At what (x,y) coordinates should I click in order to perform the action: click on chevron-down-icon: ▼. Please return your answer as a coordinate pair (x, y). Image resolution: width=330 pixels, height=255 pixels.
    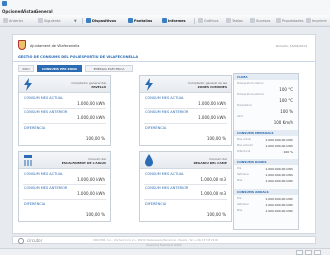
    Looking at the image, I should click on (75, 21).